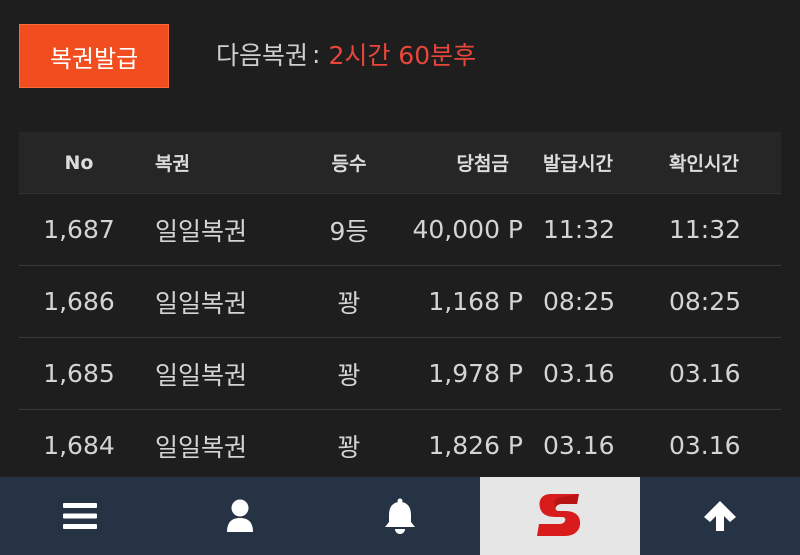 This screenshot has height=555, width=800. What do you see at coordinates (400, 163) in the screenshot?
I see `table-header: No 복권 등수 당첨금 발급시간 확인시간` at bounding box center [400, 163].